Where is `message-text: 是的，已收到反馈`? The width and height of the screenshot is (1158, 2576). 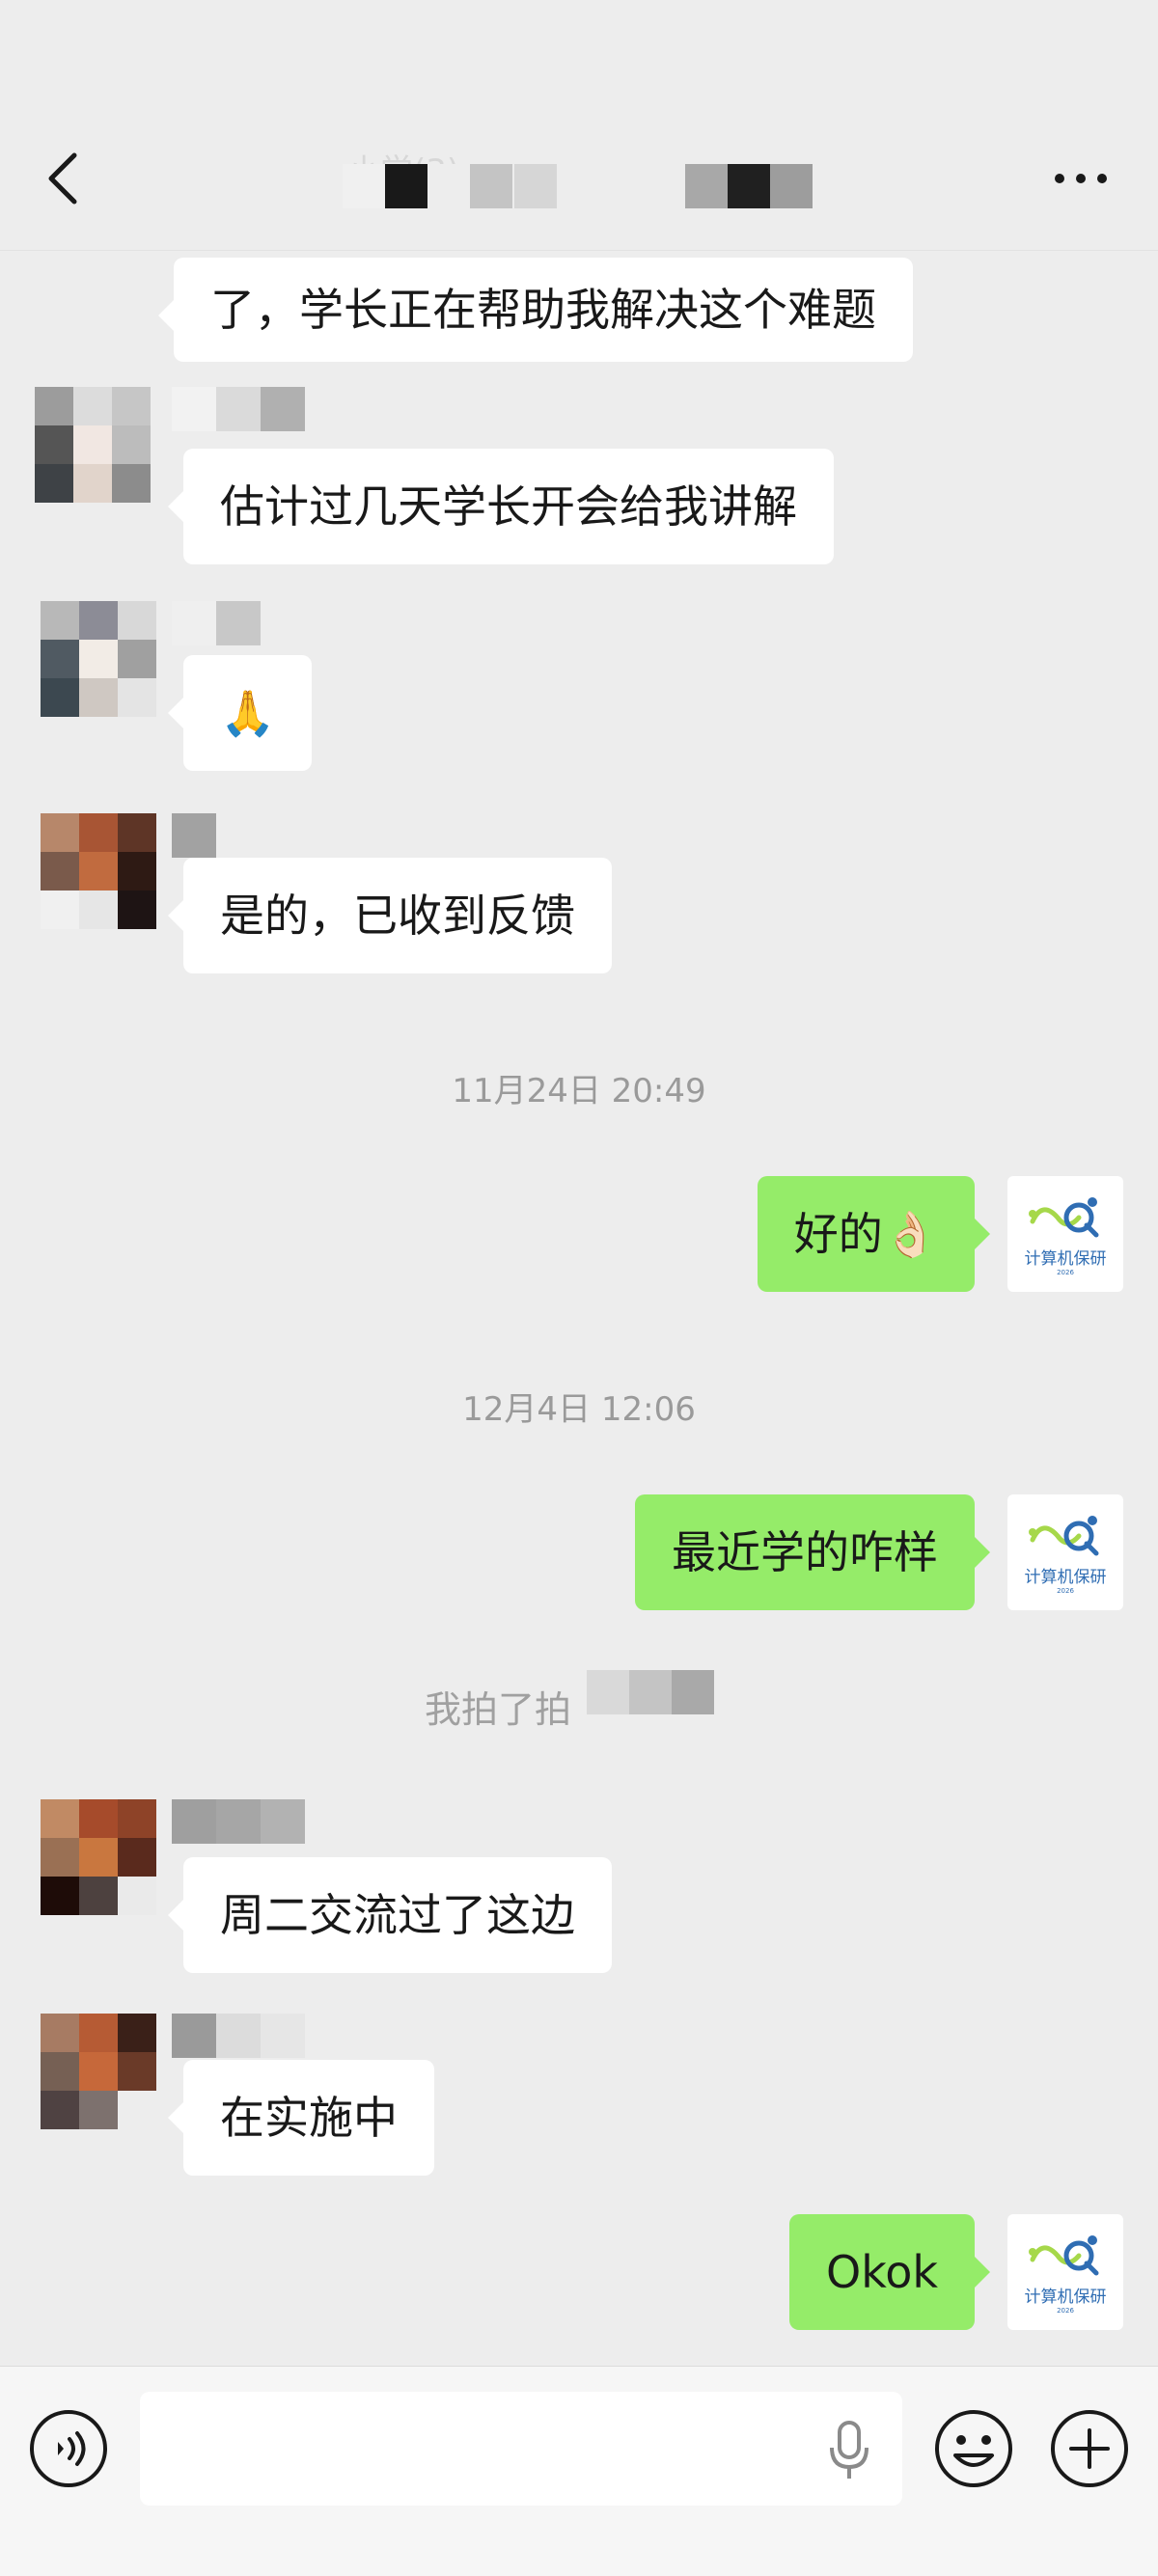
message-text: 是的，已收到反馈 is located at coordinates (397, 916).